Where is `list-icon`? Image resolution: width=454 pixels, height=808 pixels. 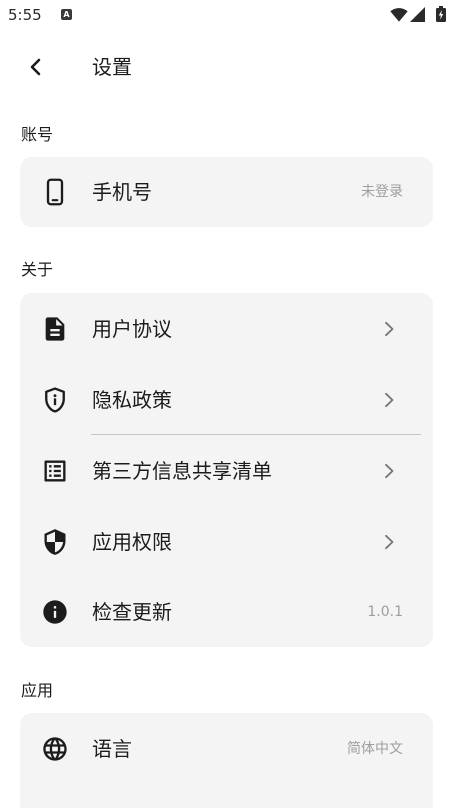
list-icon is located at coordinates (55, 471).